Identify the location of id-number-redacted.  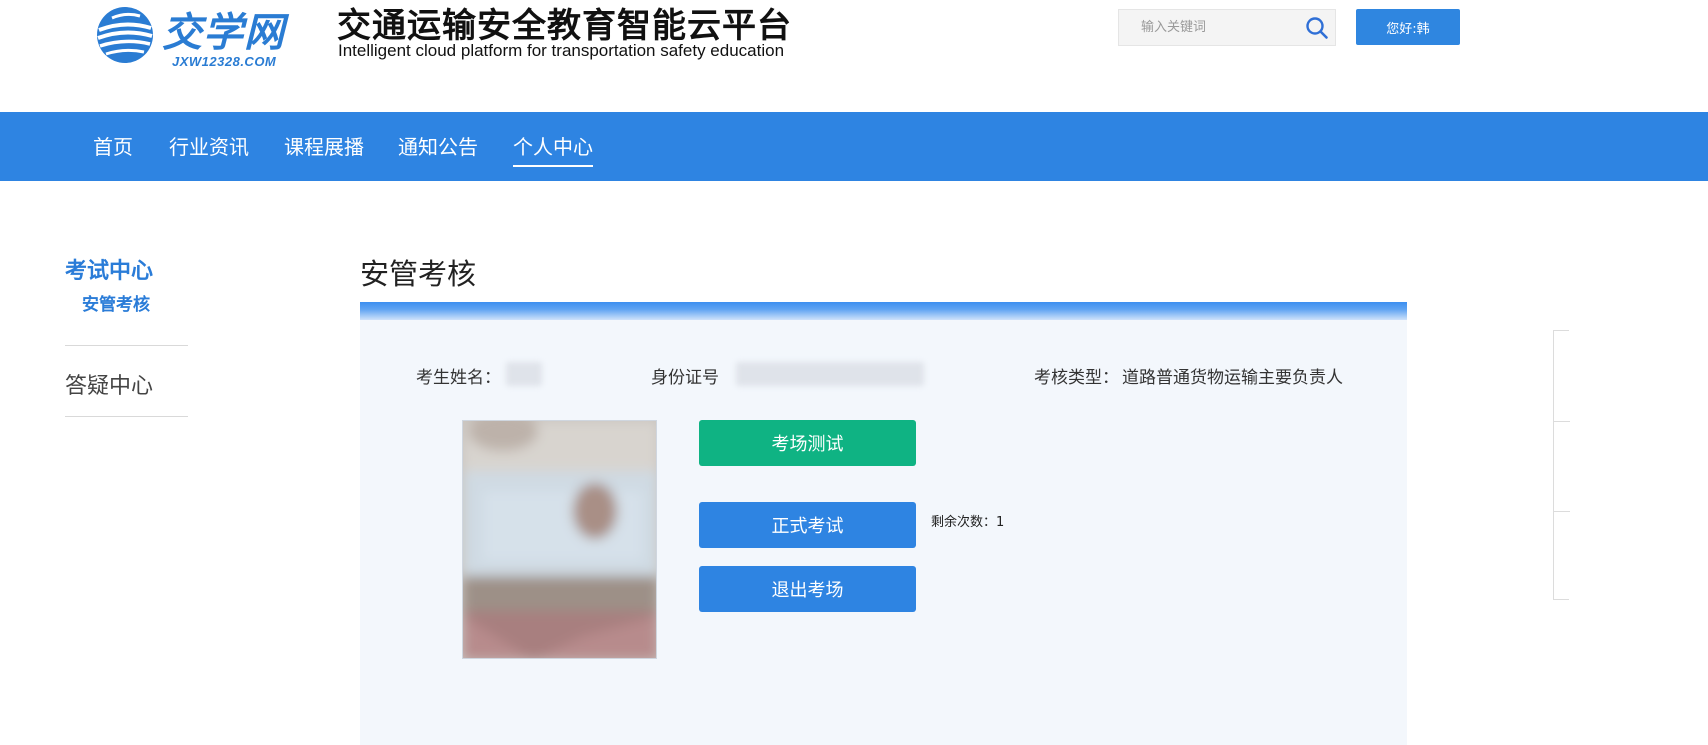
(830, 374).